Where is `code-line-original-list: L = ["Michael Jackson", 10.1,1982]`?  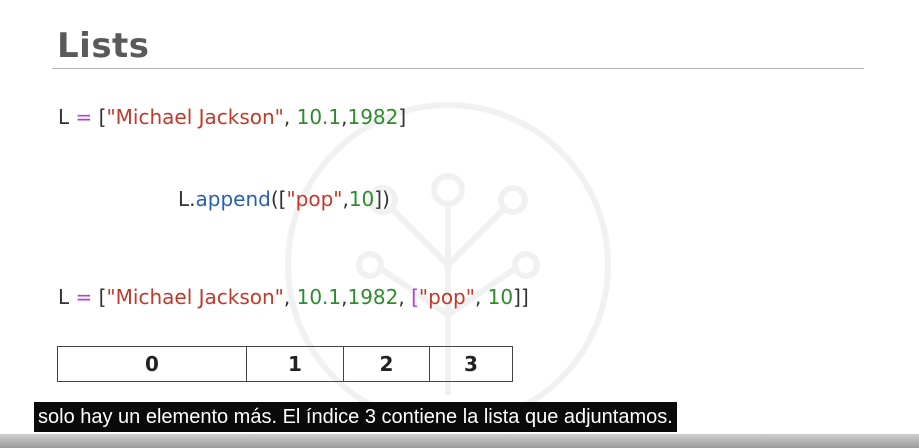
code-line-original-list: L = ["Michael Jackson", 10.1,1982] is located at coordinates (232, 117).